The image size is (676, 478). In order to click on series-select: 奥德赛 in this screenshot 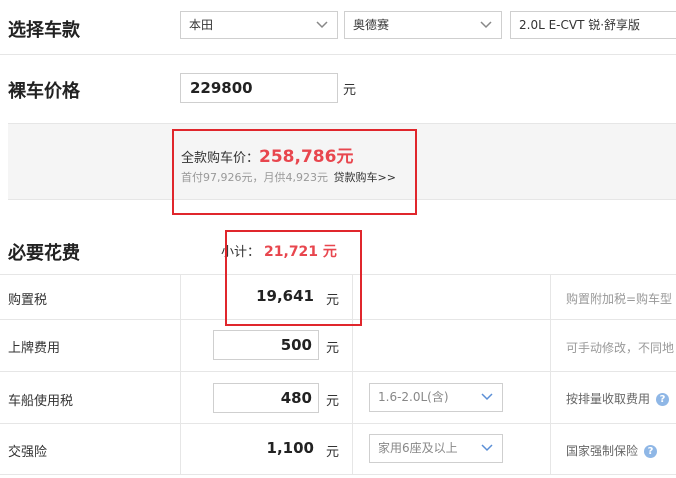, I will do `click(423, 25)`.